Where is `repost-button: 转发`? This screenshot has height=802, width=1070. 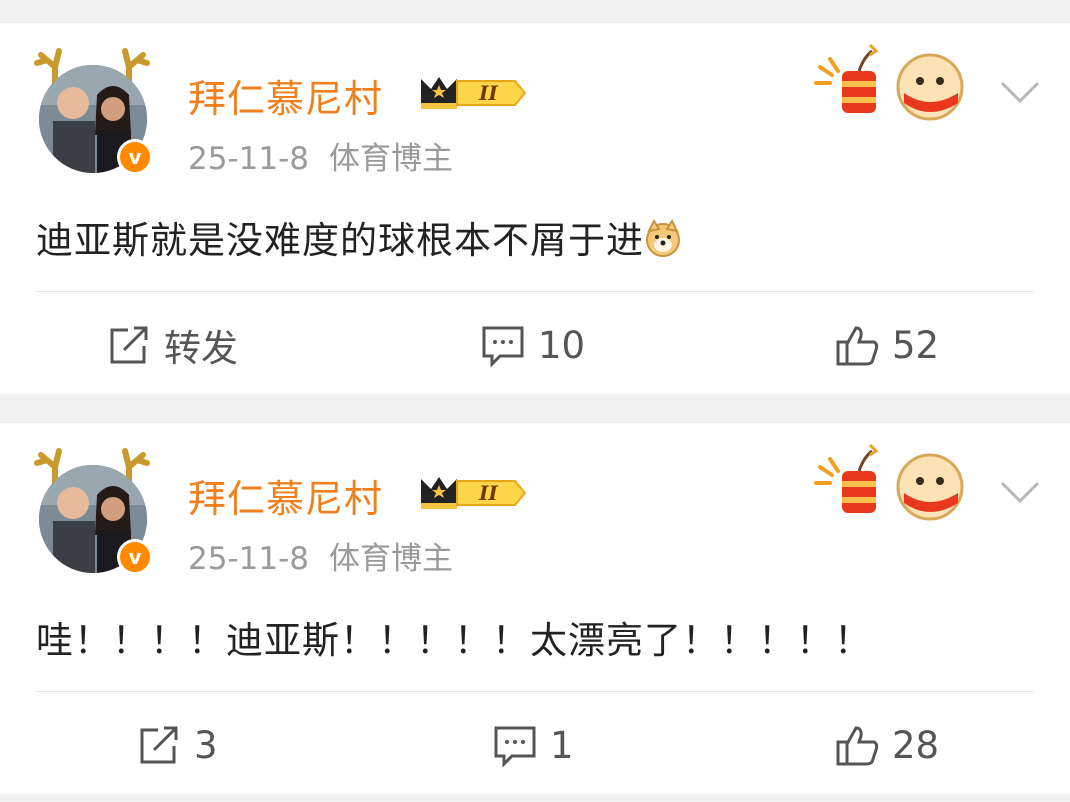
repost-button: 转发 is located at coordinates (172, 345).